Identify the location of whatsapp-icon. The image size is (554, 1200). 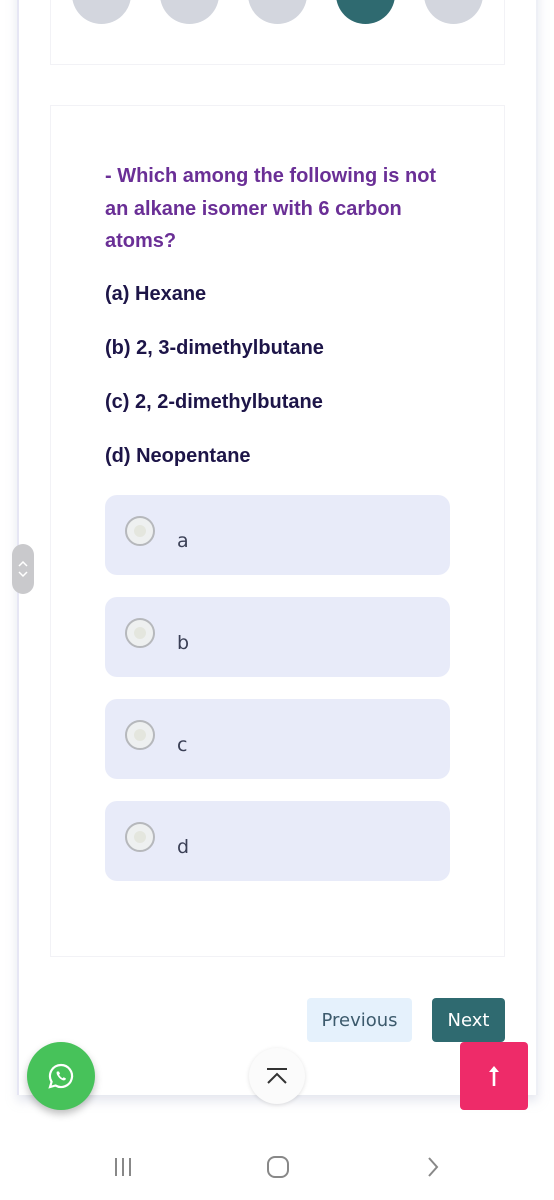
(61, 1076).